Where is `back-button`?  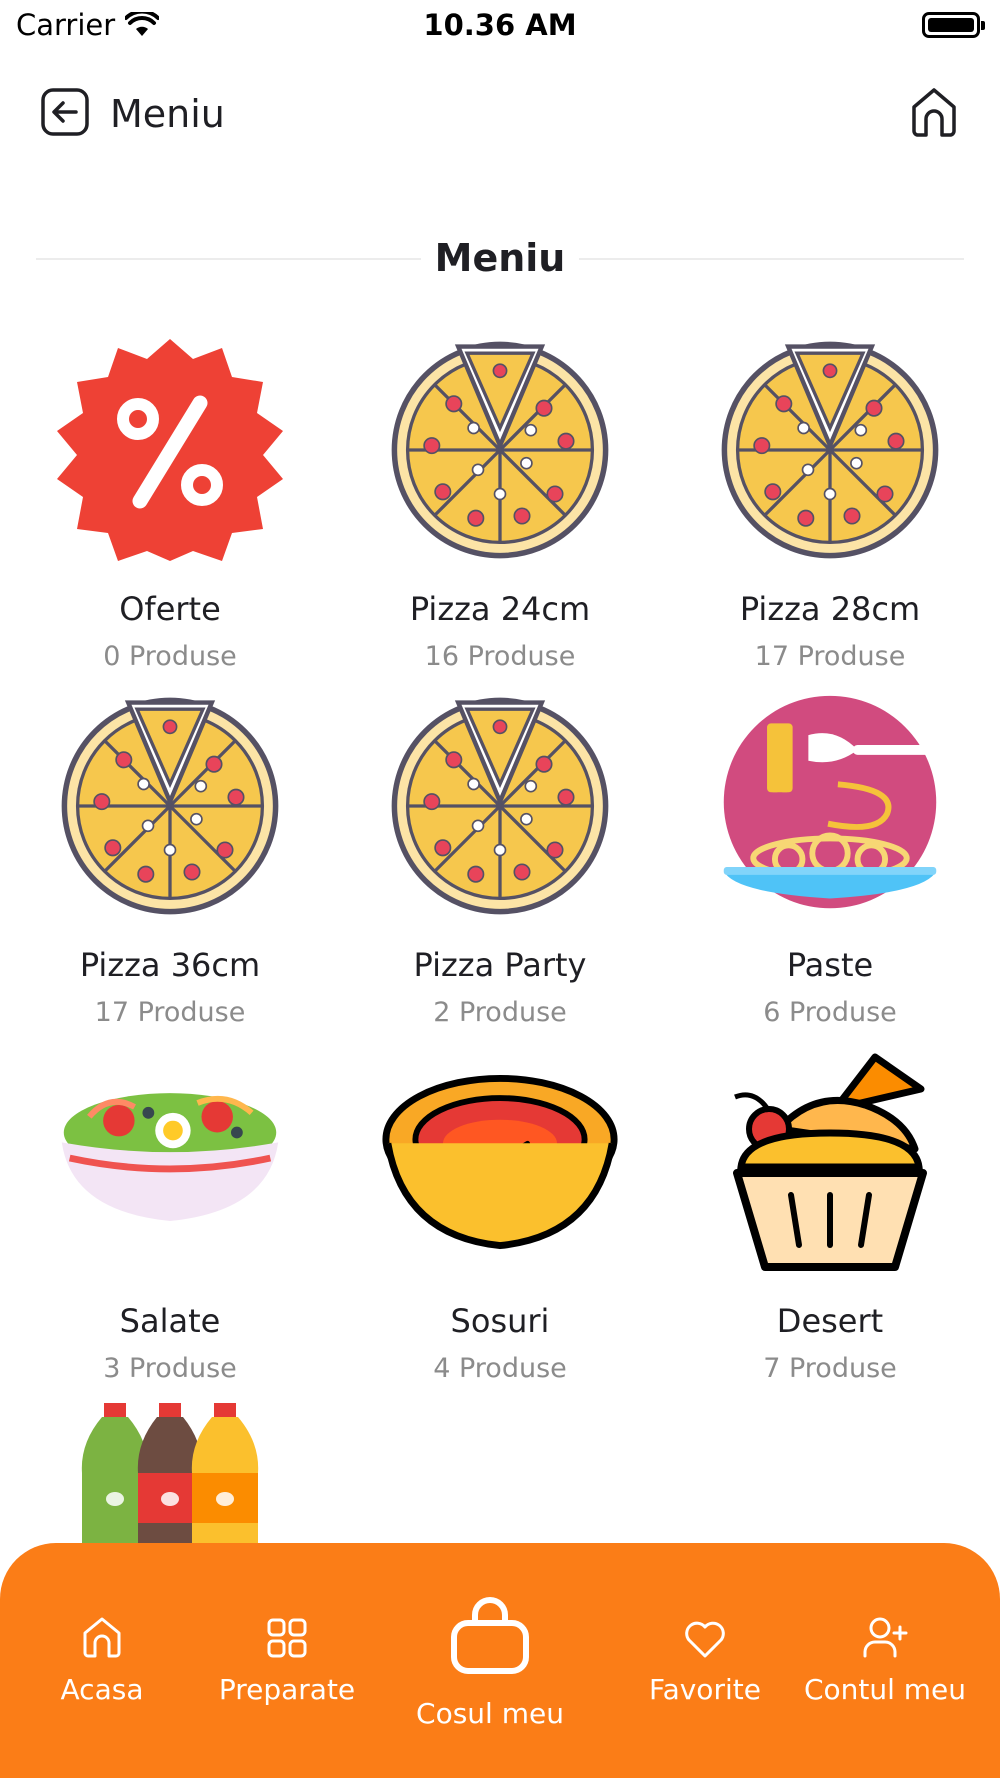 back-button is located at coordinates (65, 112).